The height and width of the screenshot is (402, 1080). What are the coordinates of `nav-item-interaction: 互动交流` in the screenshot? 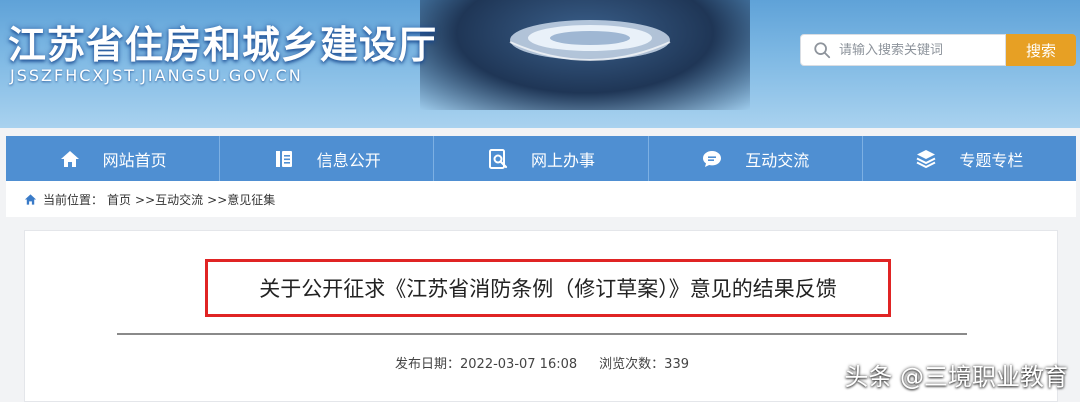 It's located at (756, 158).